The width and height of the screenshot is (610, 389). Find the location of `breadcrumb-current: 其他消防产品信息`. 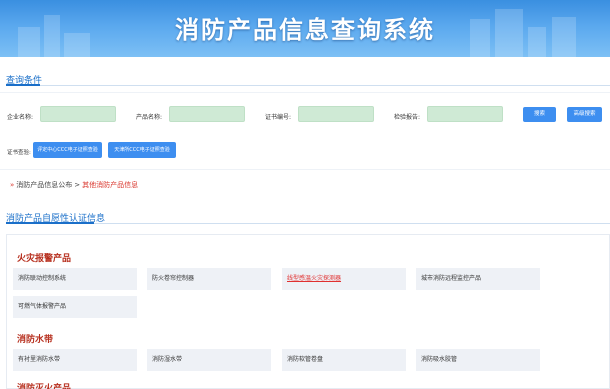

breadcrumb-current: 其他消防产品信息 is located at coordinates (110, 185).